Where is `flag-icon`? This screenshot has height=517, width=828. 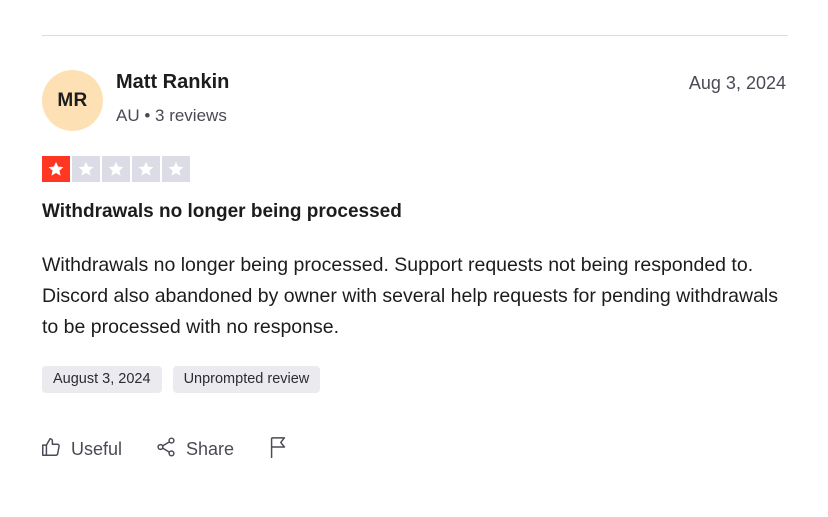
flag-icon is located at coordinates (278, 449).